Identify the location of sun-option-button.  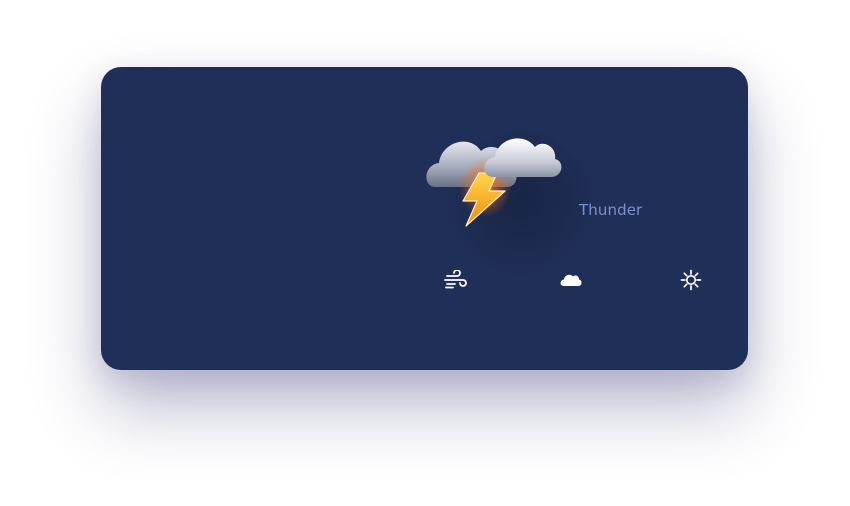
(691, 280).